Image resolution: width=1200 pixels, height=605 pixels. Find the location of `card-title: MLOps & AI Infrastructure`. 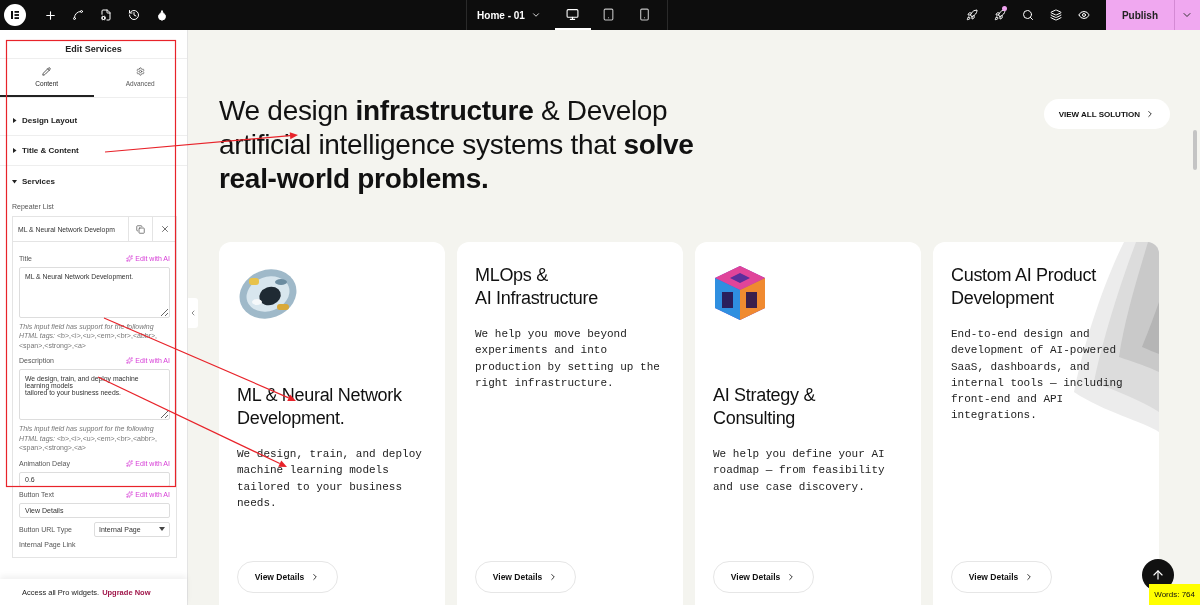

card-title: MLOps & AI Infrastructure is located at coordinates (537, 287).